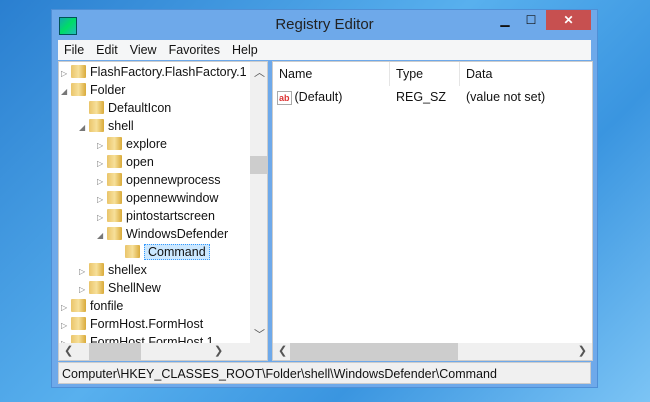  Describe the element at coordinates (134, 288) in the screenshot. I see `tree-node-label: ShellNew` at that location.